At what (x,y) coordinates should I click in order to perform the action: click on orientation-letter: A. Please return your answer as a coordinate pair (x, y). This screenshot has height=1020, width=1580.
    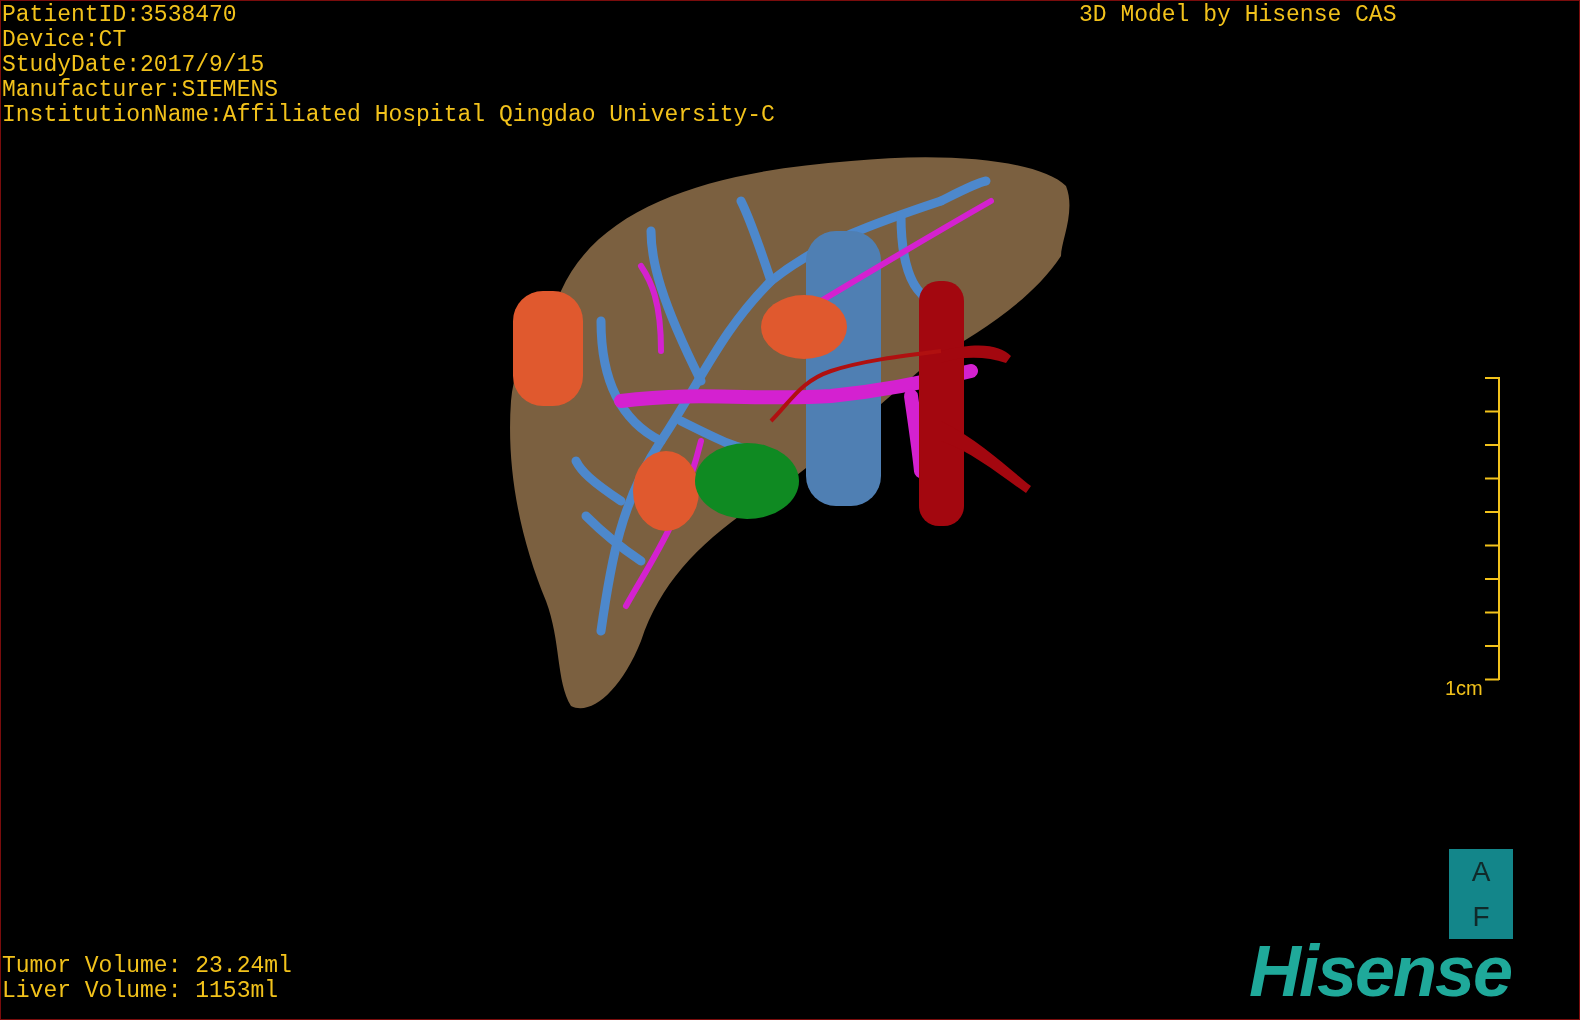
    Looking at the image, I should click on (1481, 871).